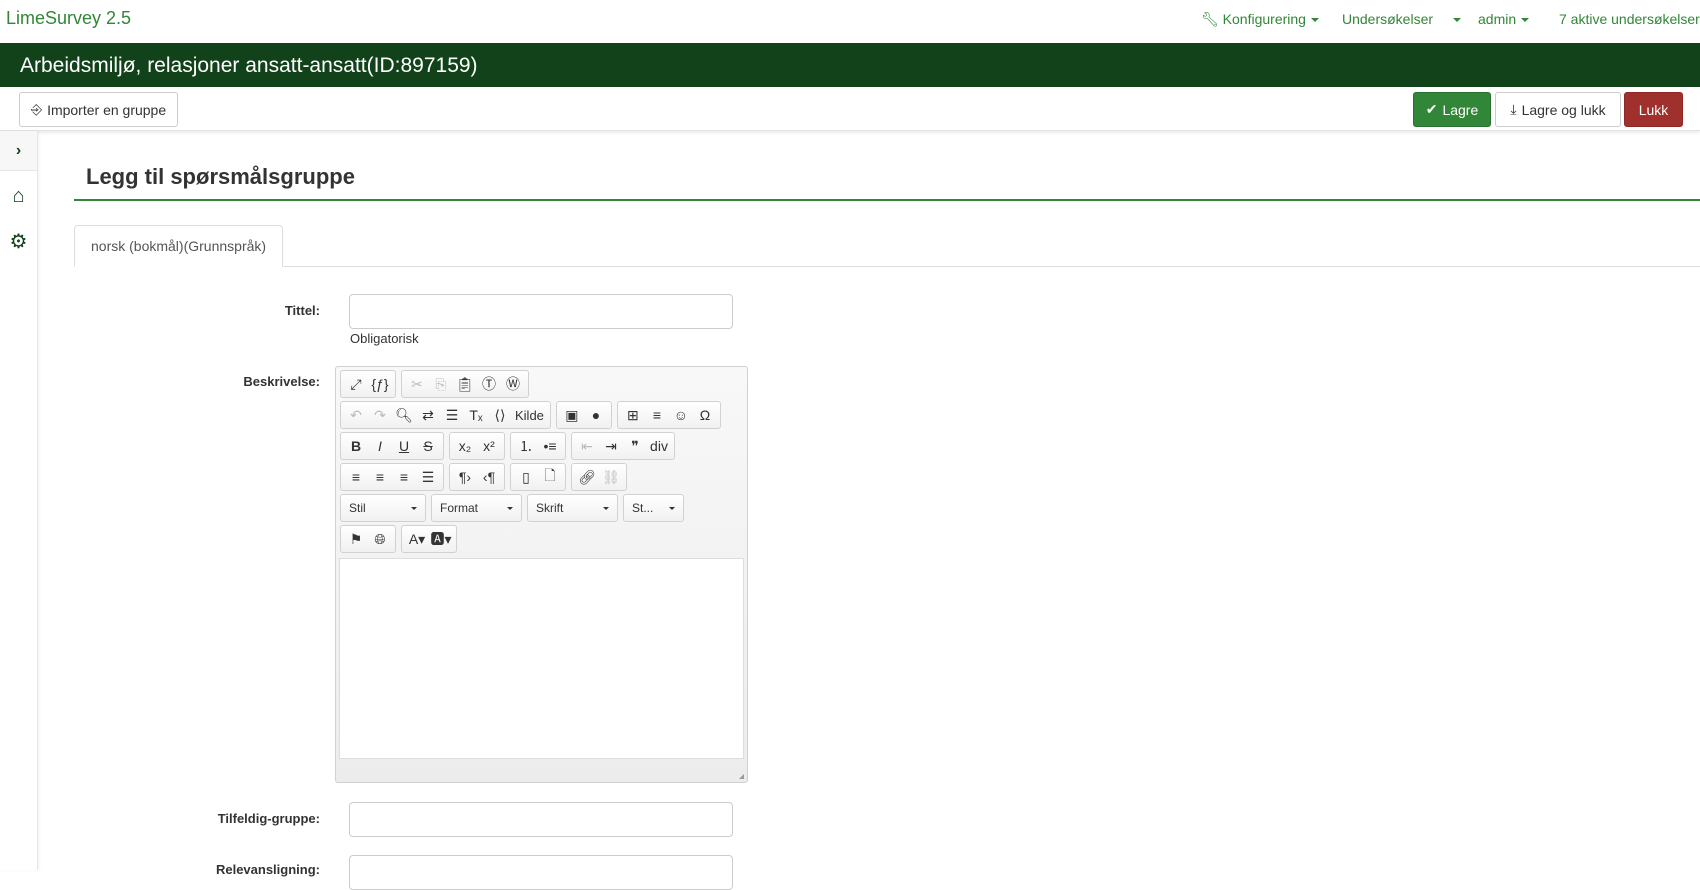 The height and width of the screenshot is (890, 1700). Describe the element at coordinates (659, 446) in the screenshot. I see `create-div-icon: div` at that location.